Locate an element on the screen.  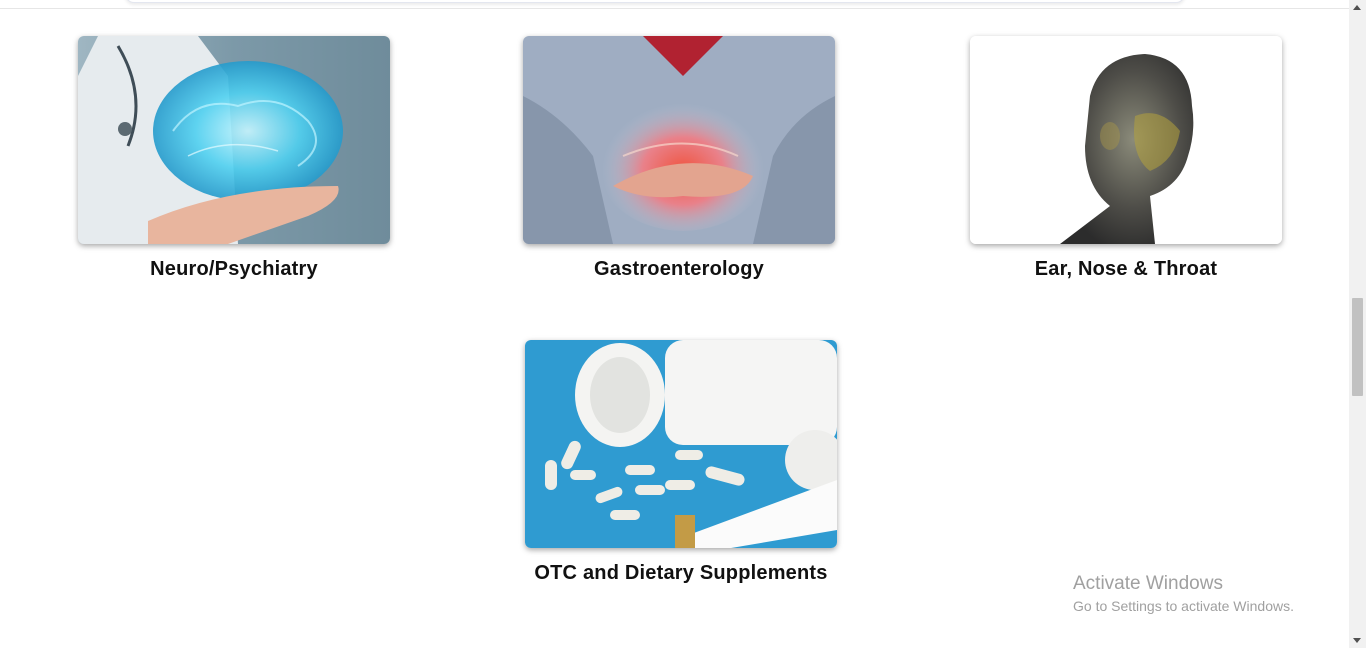
category-card-gastroenterology: Gastroenterology is located at coordinates (679, 158).